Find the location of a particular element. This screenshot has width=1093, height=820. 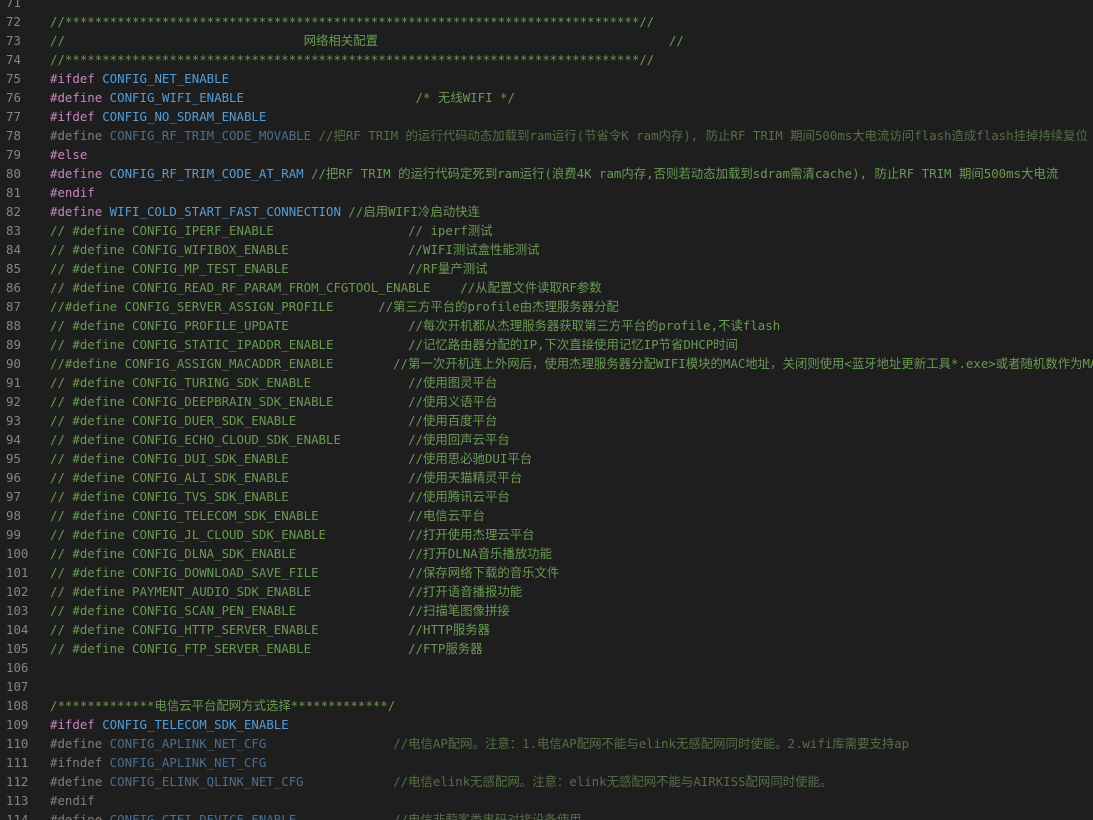

code-line: 79 #else is located at coordinates (546, 154).